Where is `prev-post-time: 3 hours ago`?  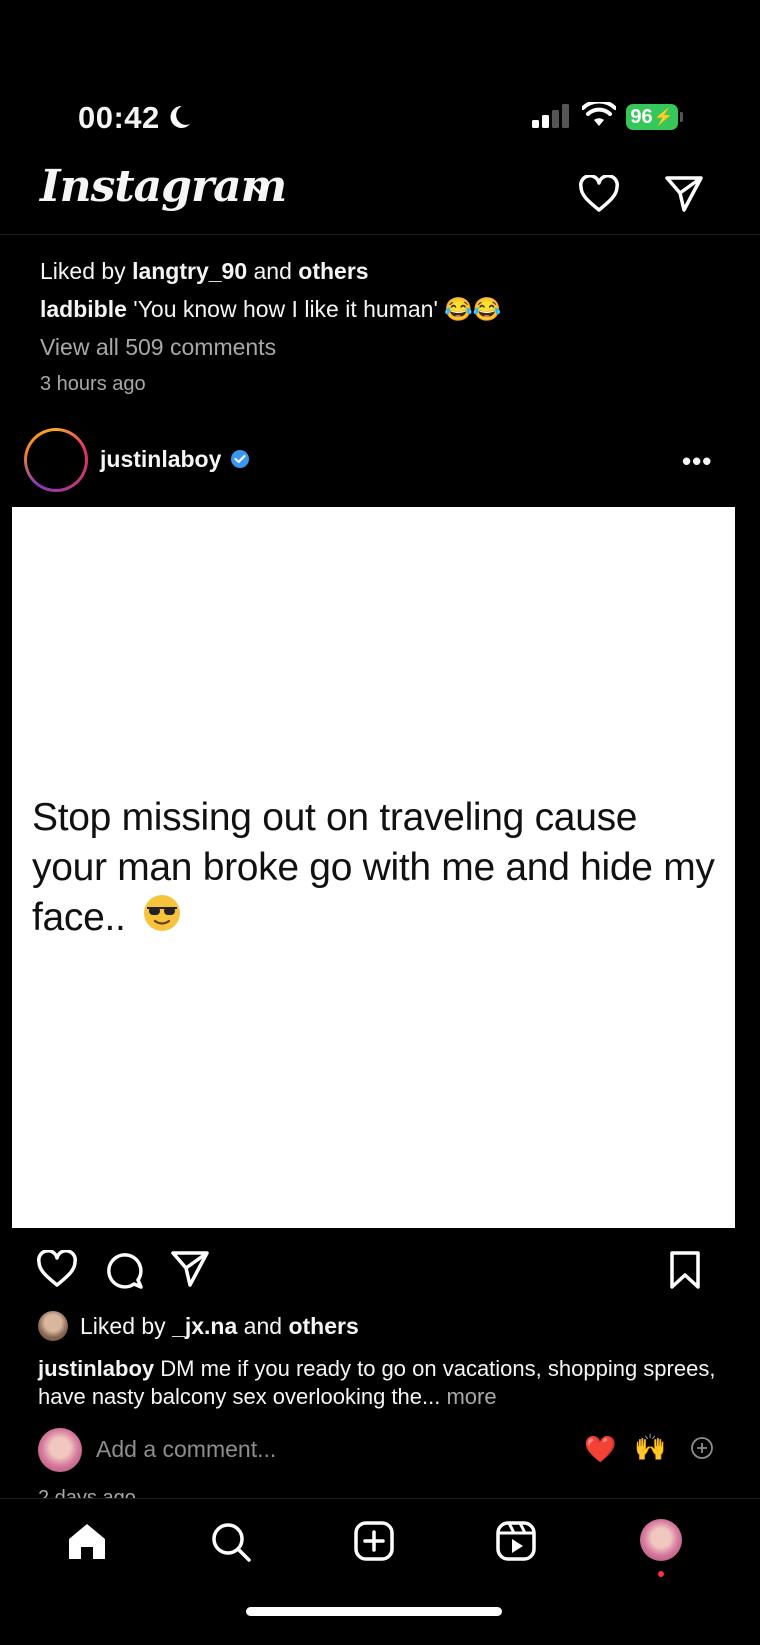 prev-post-time: 3 hours ago is located at coordinates (93, 384).